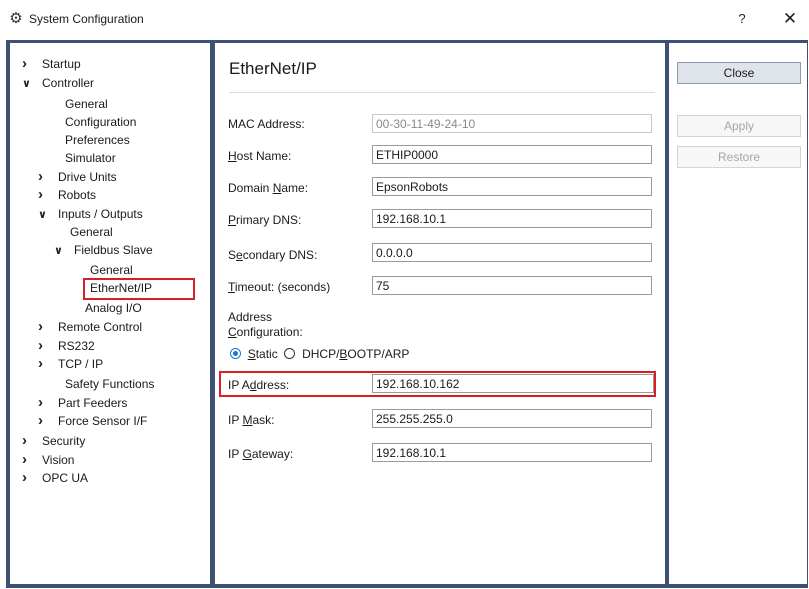 The width and height of the screenshot is (809, 589). Describe the element at coordinates (235, 353) in the screenshot. I see `static-radio` at that location.